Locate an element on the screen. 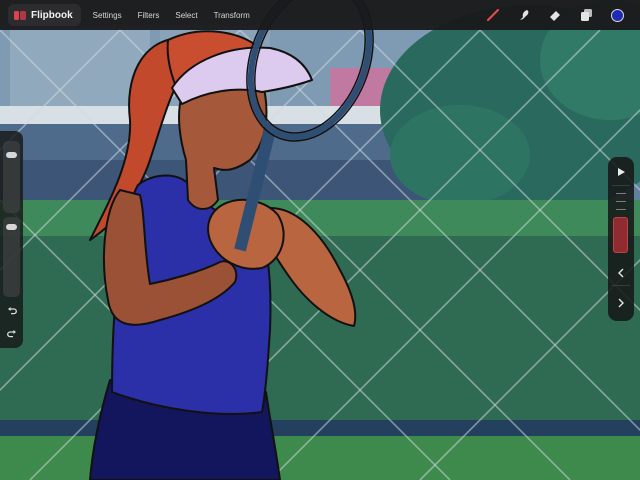 The height and width of the screenshot is (480, 640). redo-icon is located at coordinates (11, 334).